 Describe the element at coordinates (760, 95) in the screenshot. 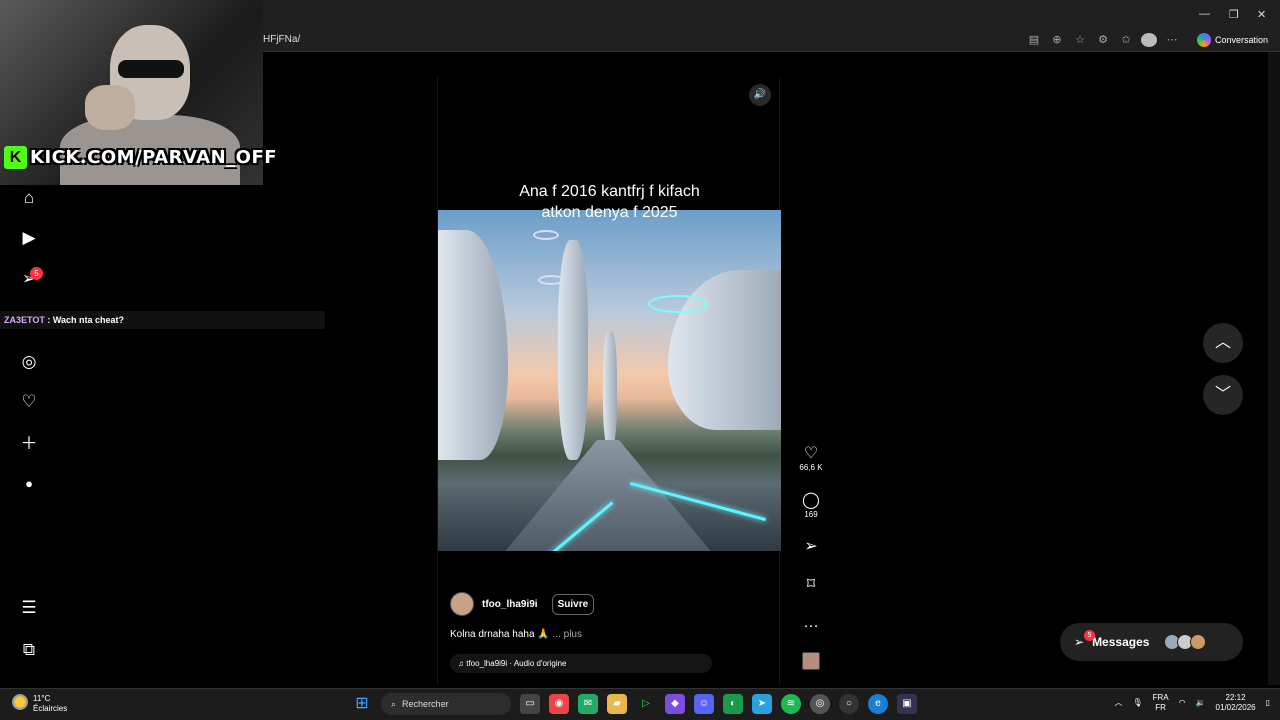

I see `volume-icon: 🔊` at that location.